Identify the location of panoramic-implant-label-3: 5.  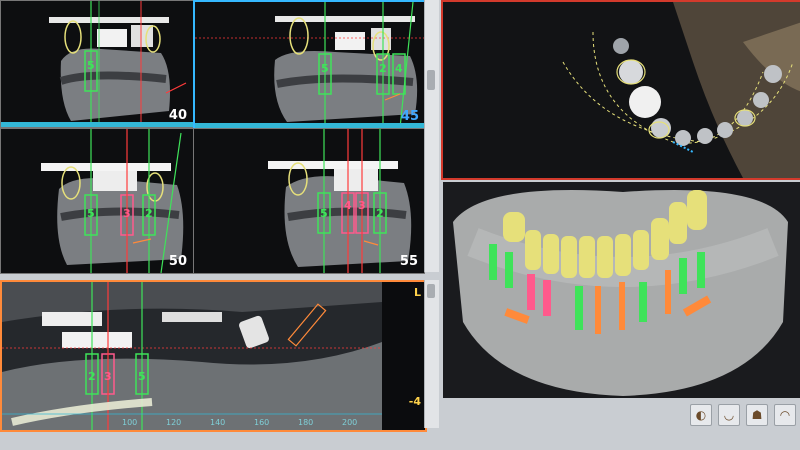
(142, 376).